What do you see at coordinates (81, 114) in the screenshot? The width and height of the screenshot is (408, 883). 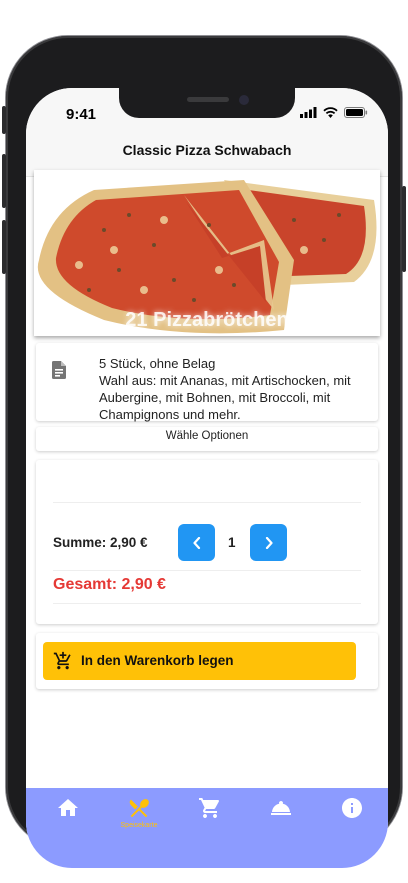 I see `status-time: 9:41` at bounding box center [81, 114].